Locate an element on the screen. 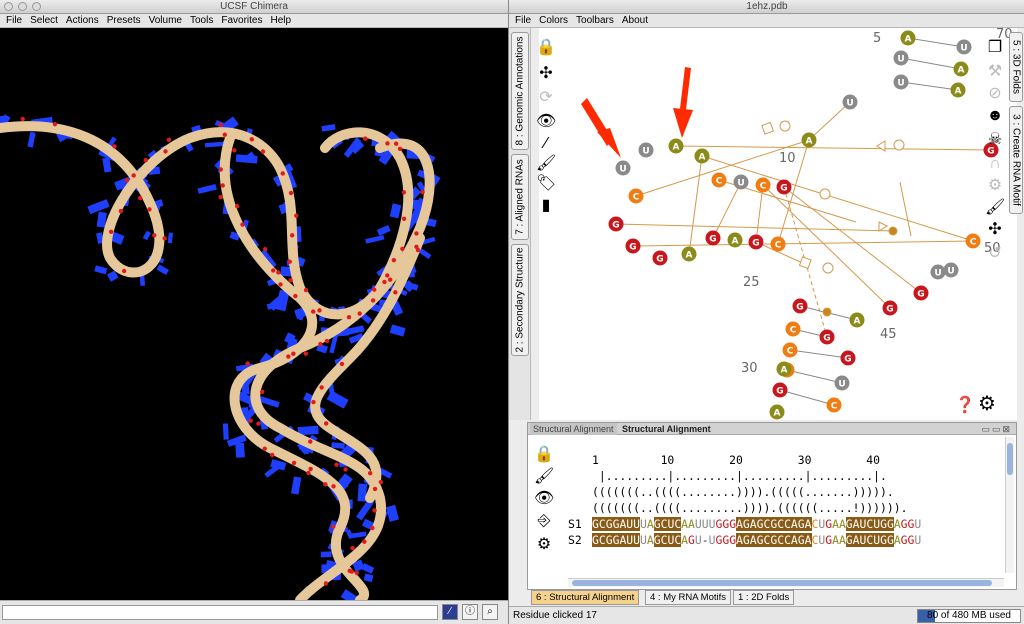 The height and width of the screenshot is (624, 1024). menu-volume: Volume is located at coordinates (165, 20).